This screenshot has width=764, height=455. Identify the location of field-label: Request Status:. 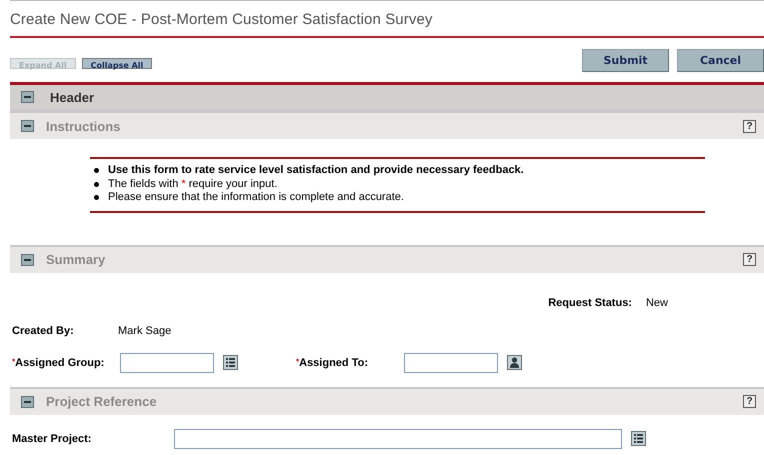
(590, 302).